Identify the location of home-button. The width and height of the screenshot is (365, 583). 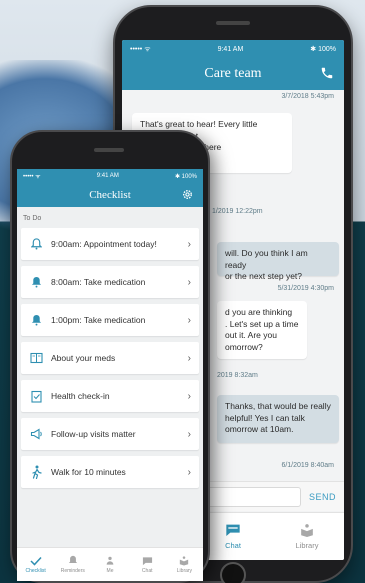
(233, 572).